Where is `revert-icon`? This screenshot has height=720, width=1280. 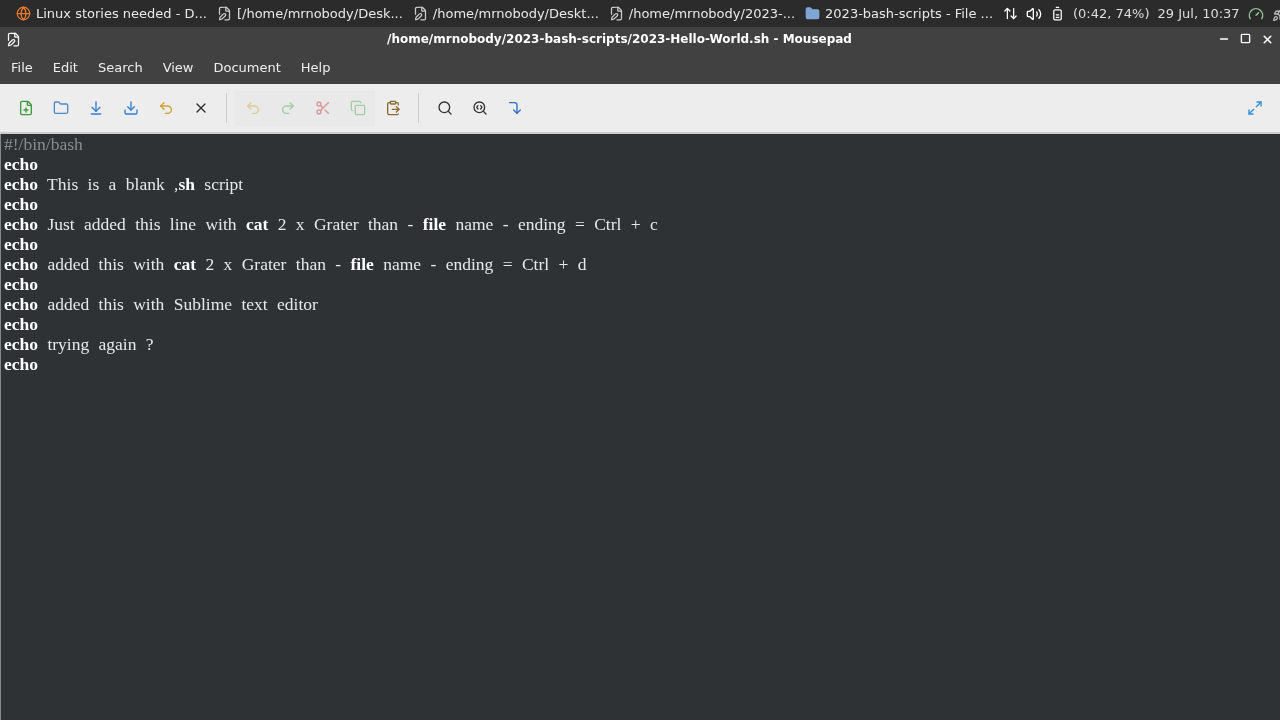
revert-icon is located at coordinates (165, 108).